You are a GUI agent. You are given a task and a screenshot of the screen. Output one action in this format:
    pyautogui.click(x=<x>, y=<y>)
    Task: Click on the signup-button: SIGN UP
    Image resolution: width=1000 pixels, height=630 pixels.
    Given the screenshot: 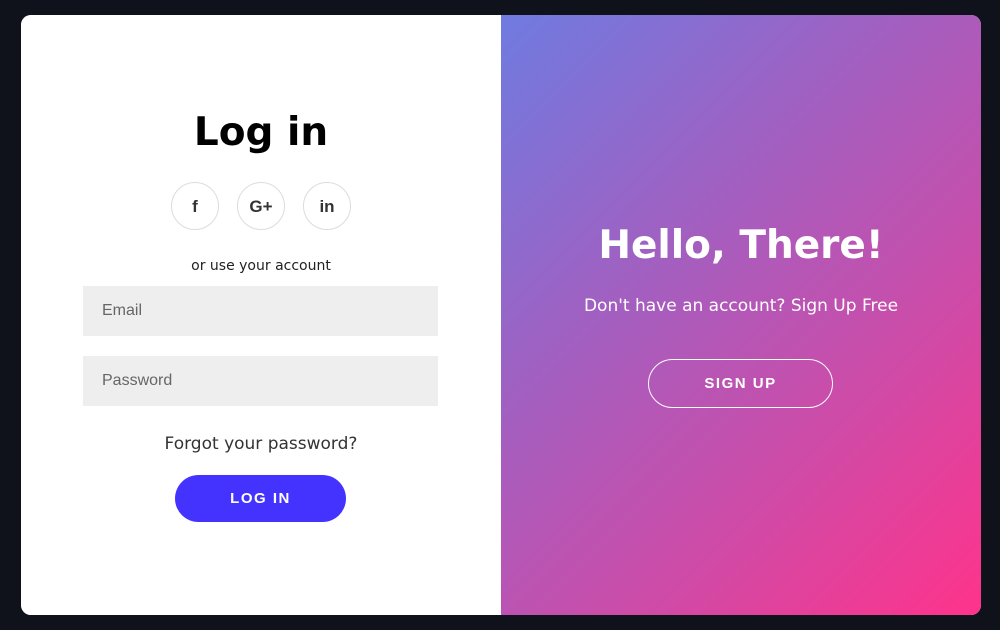 What is the action you would take?
    pyautogui.click(x=740, y=383)
    